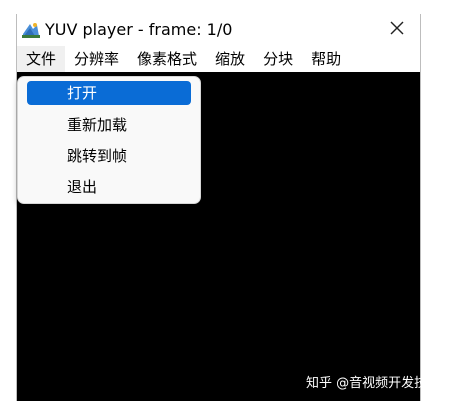  Describe the element at coordinates (31, 30) in the screenshot. I see `app-logo-icon` at that location.